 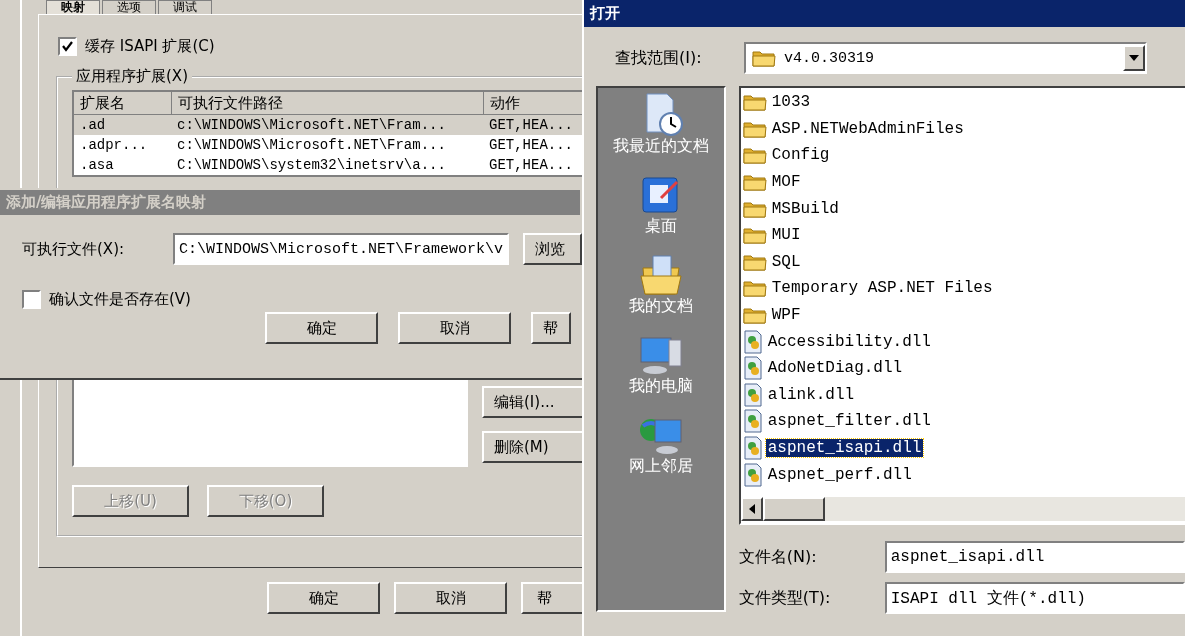 I want to click on field-label: 文件类型(T):, so click(x=785, y=598).